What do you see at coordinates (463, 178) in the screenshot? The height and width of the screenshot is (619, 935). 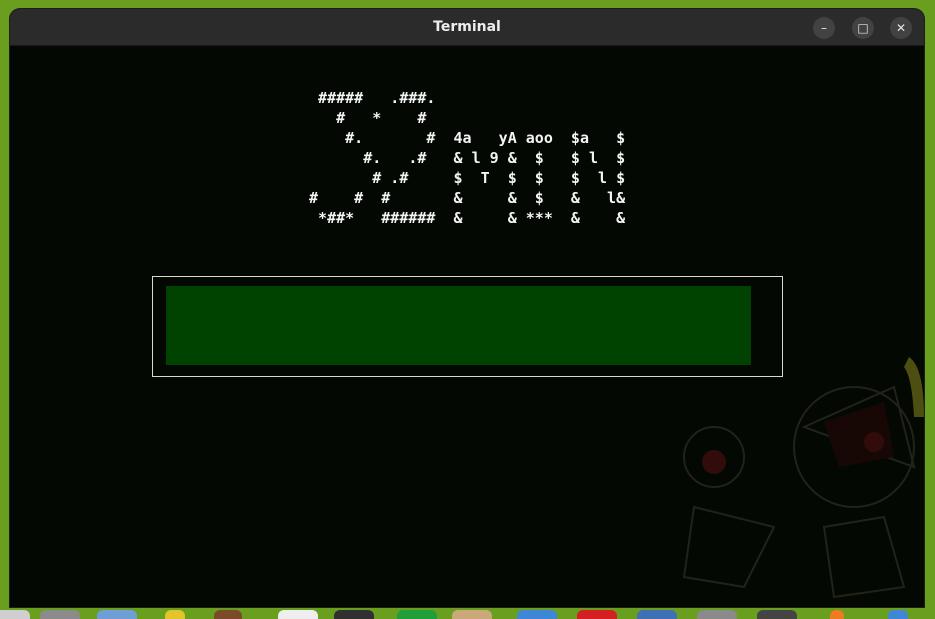 I see `ascii-line: # .# $ T $ $ $ l $` at bounding box center [463, 178].